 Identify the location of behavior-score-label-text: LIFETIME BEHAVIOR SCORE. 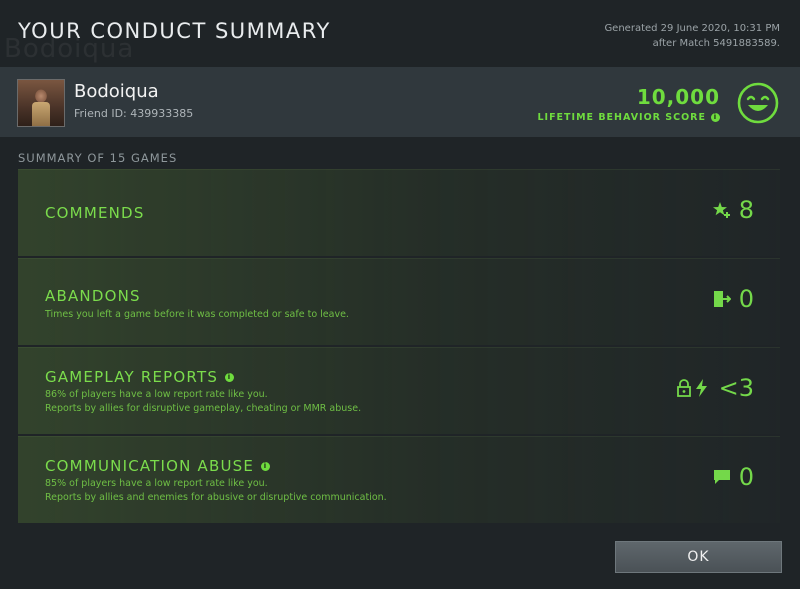
(621, 117).